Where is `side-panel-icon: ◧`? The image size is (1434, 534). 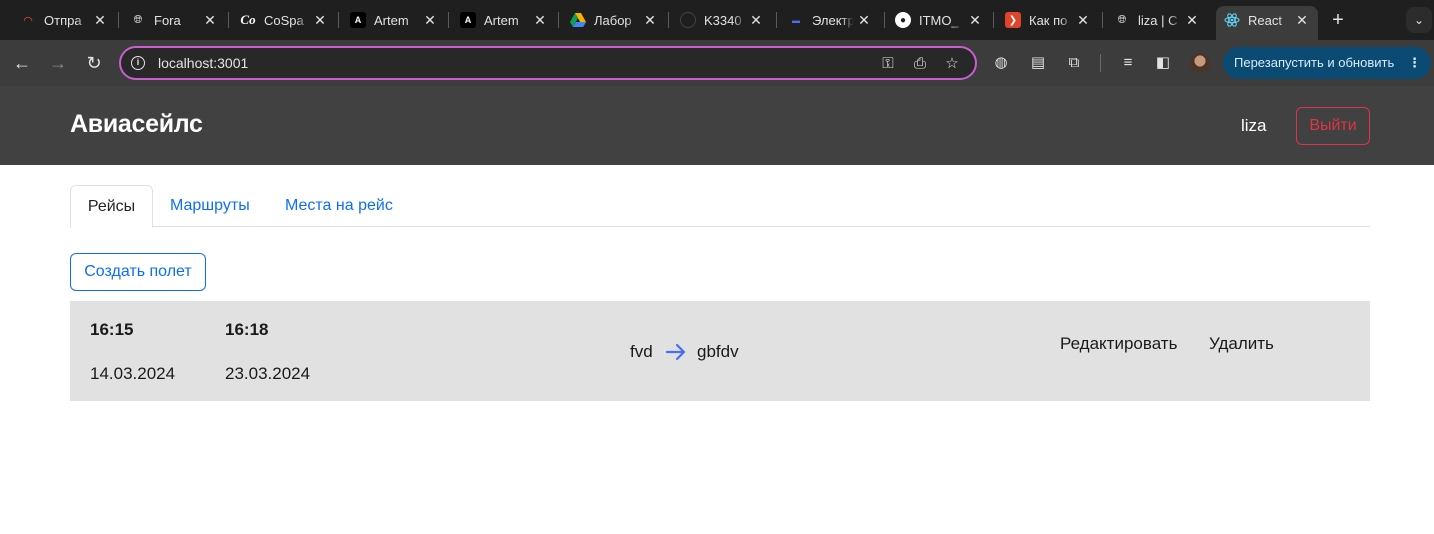 side-panel-icon: ◧ is located at coordinates (1163, 63).